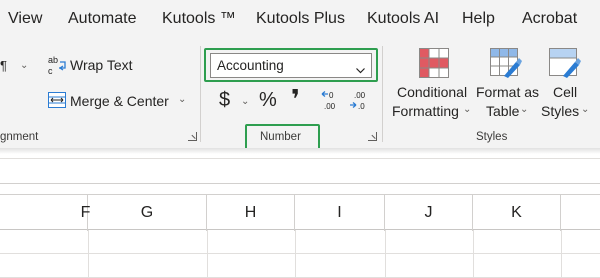  Describe the element at coordinates (224, 100) in the screenshot. I see `accounting-format-button: $` at that location.